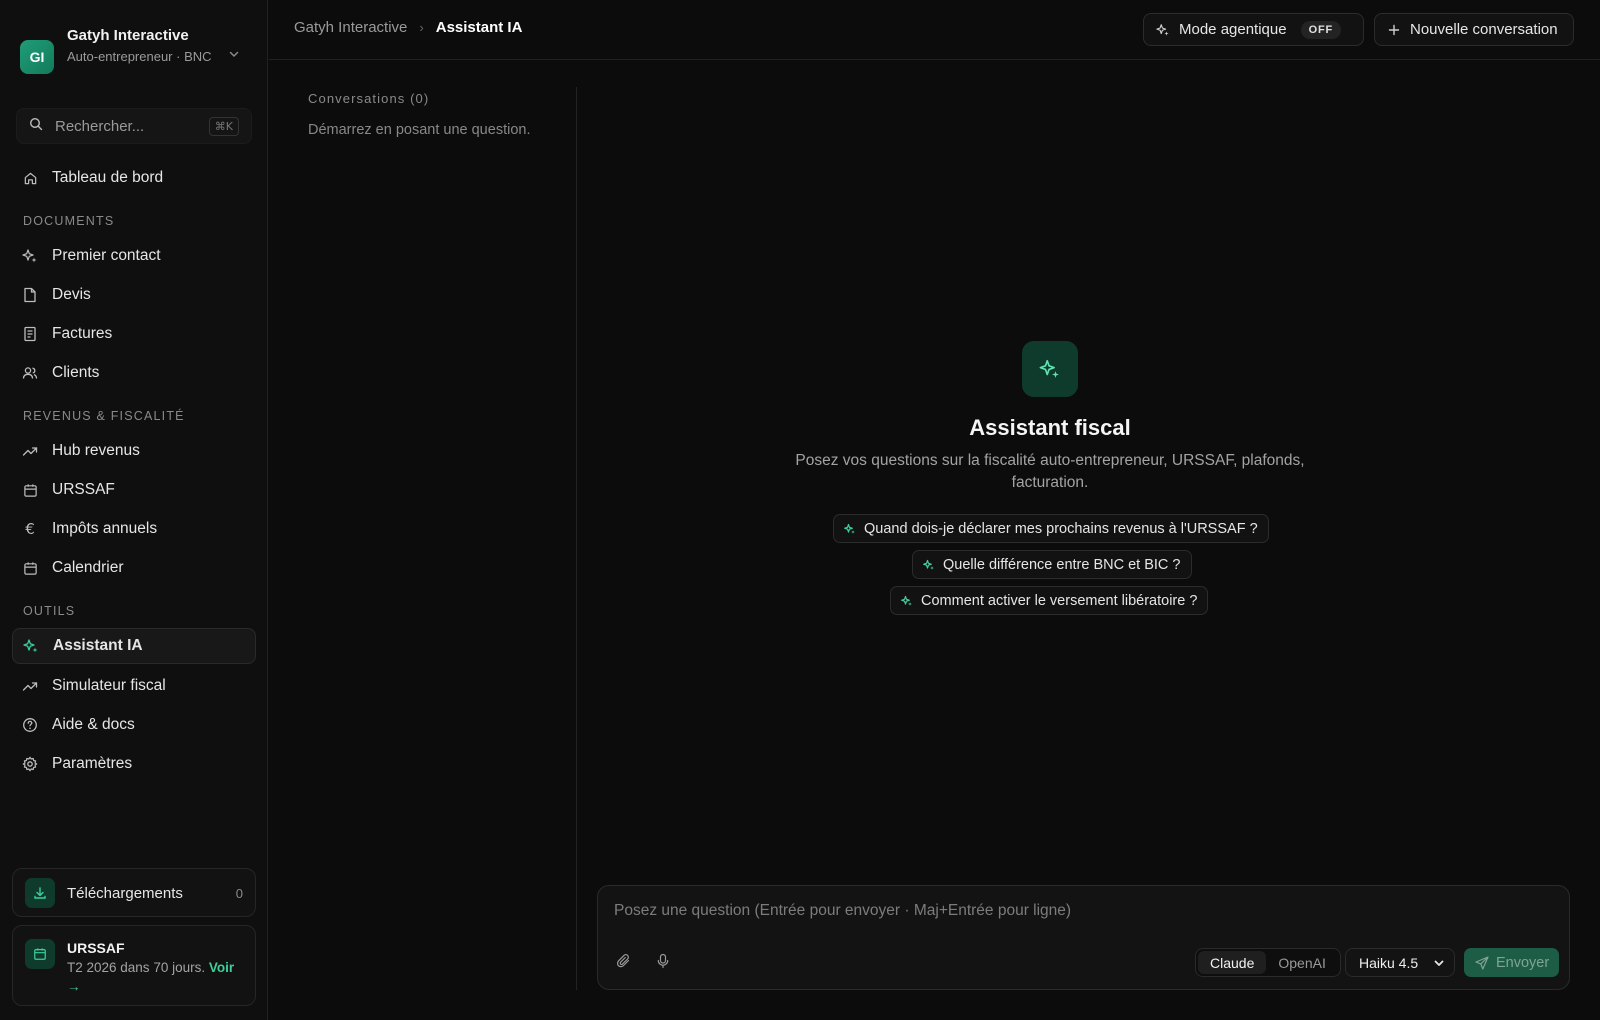  What do you see at coordinates (1062, 564) in the screenshot?
I see `suggestion-text: Quelle différence entre BNC et BIC ?` at bounding box center [1062, 564].